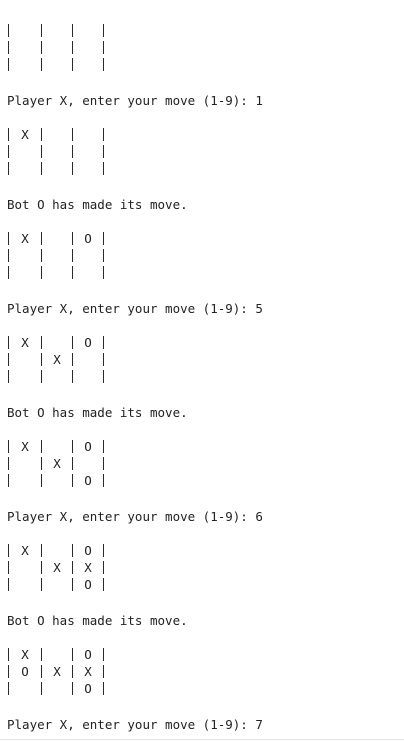  What do you see at coordinates (135, 516) in the screenshot?
I see `player-prompt: Player X, enter your move (1-9): 6` at bounding box center [135, 516].